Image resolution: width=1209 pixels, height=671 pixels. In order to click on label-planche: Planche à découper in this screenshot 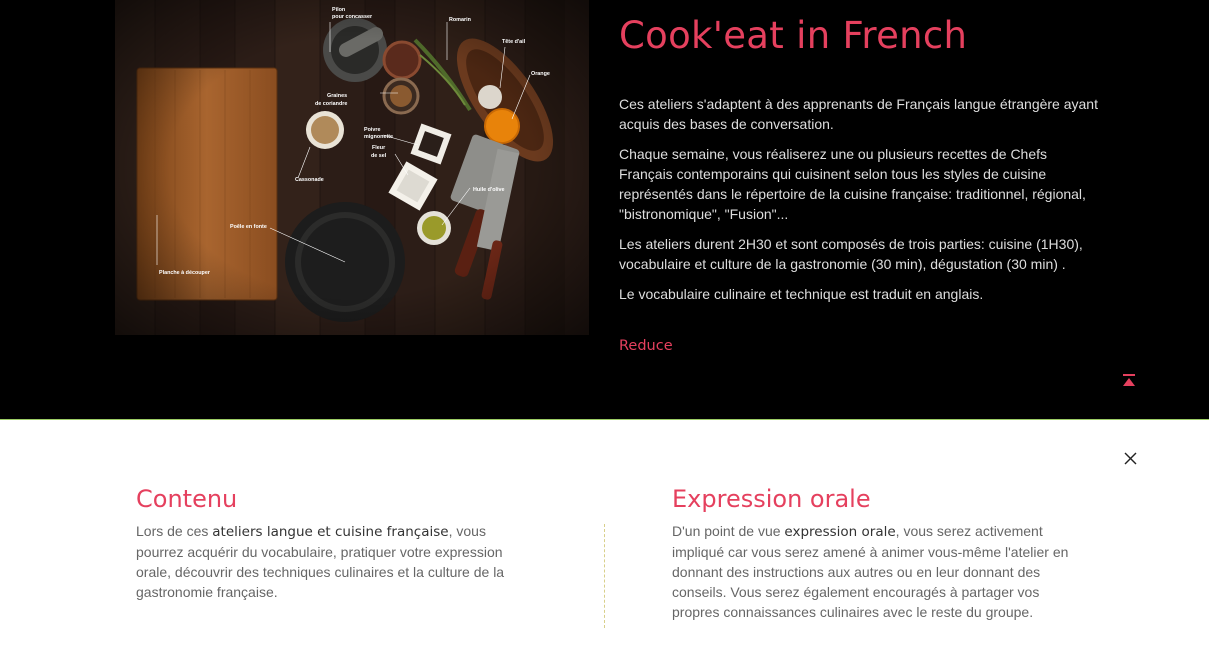, I will do `click(185, 273)`.